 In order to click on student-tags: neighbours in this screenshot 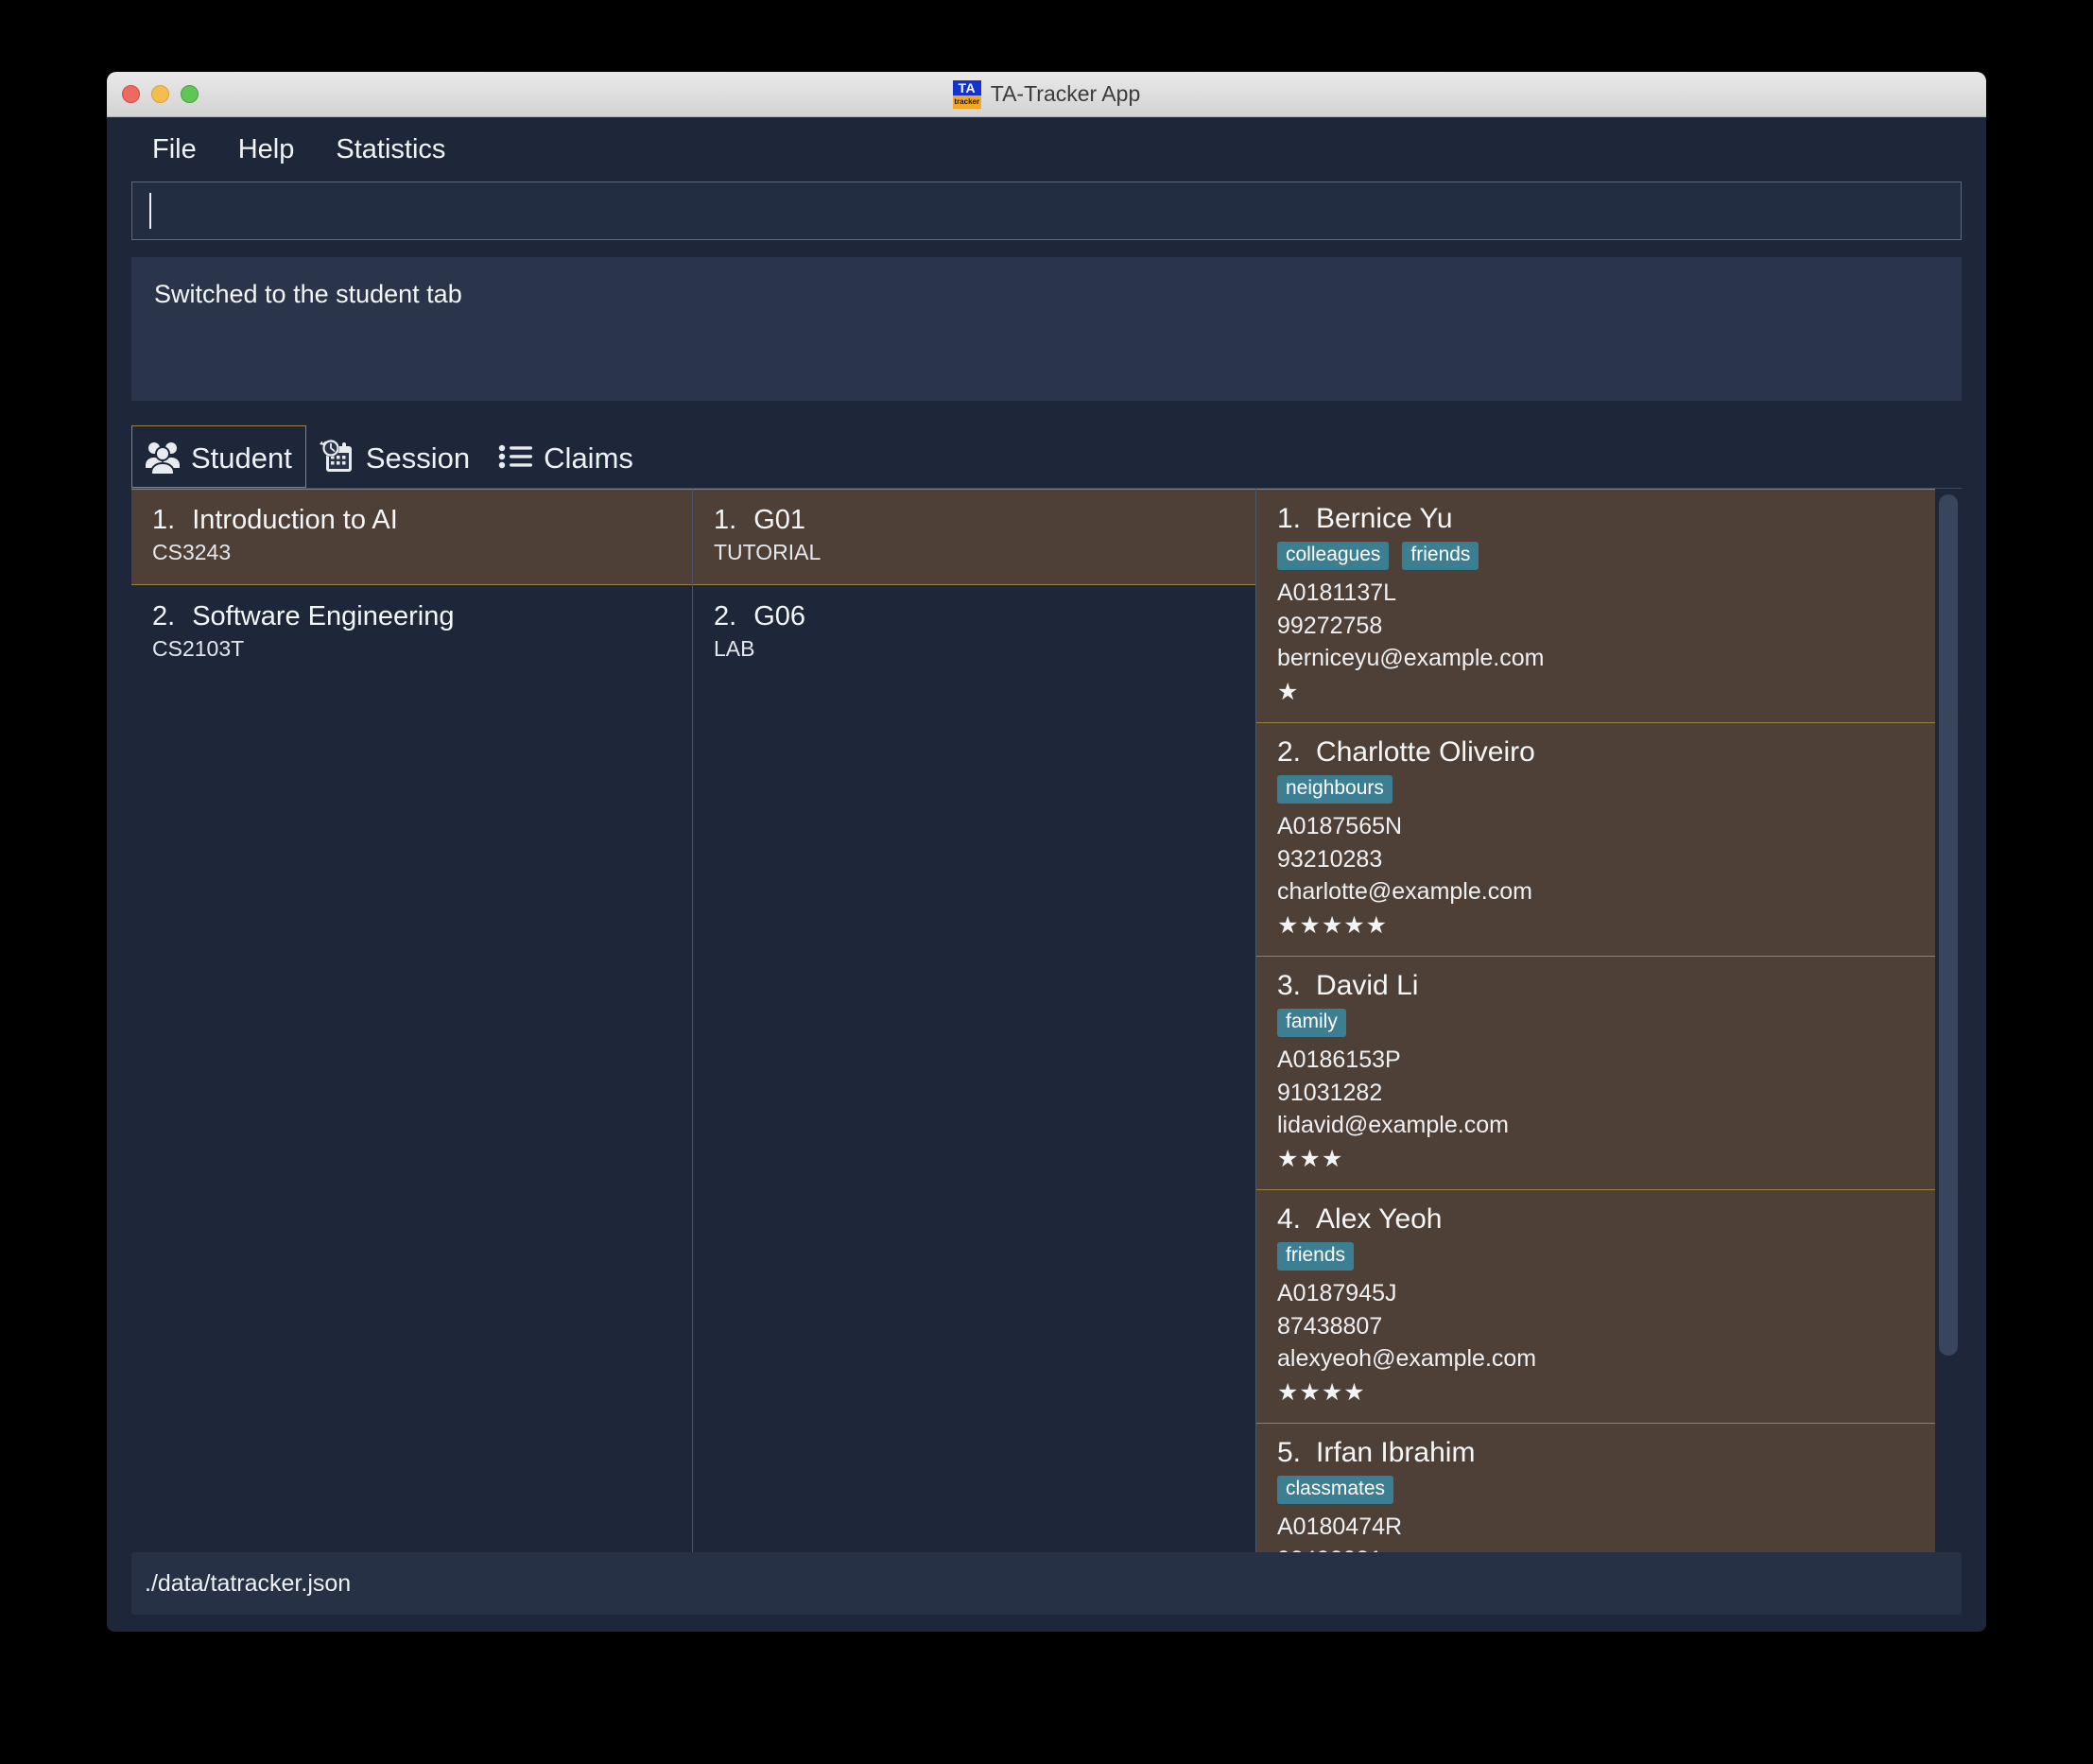, I will do `click(1595, 789)`.